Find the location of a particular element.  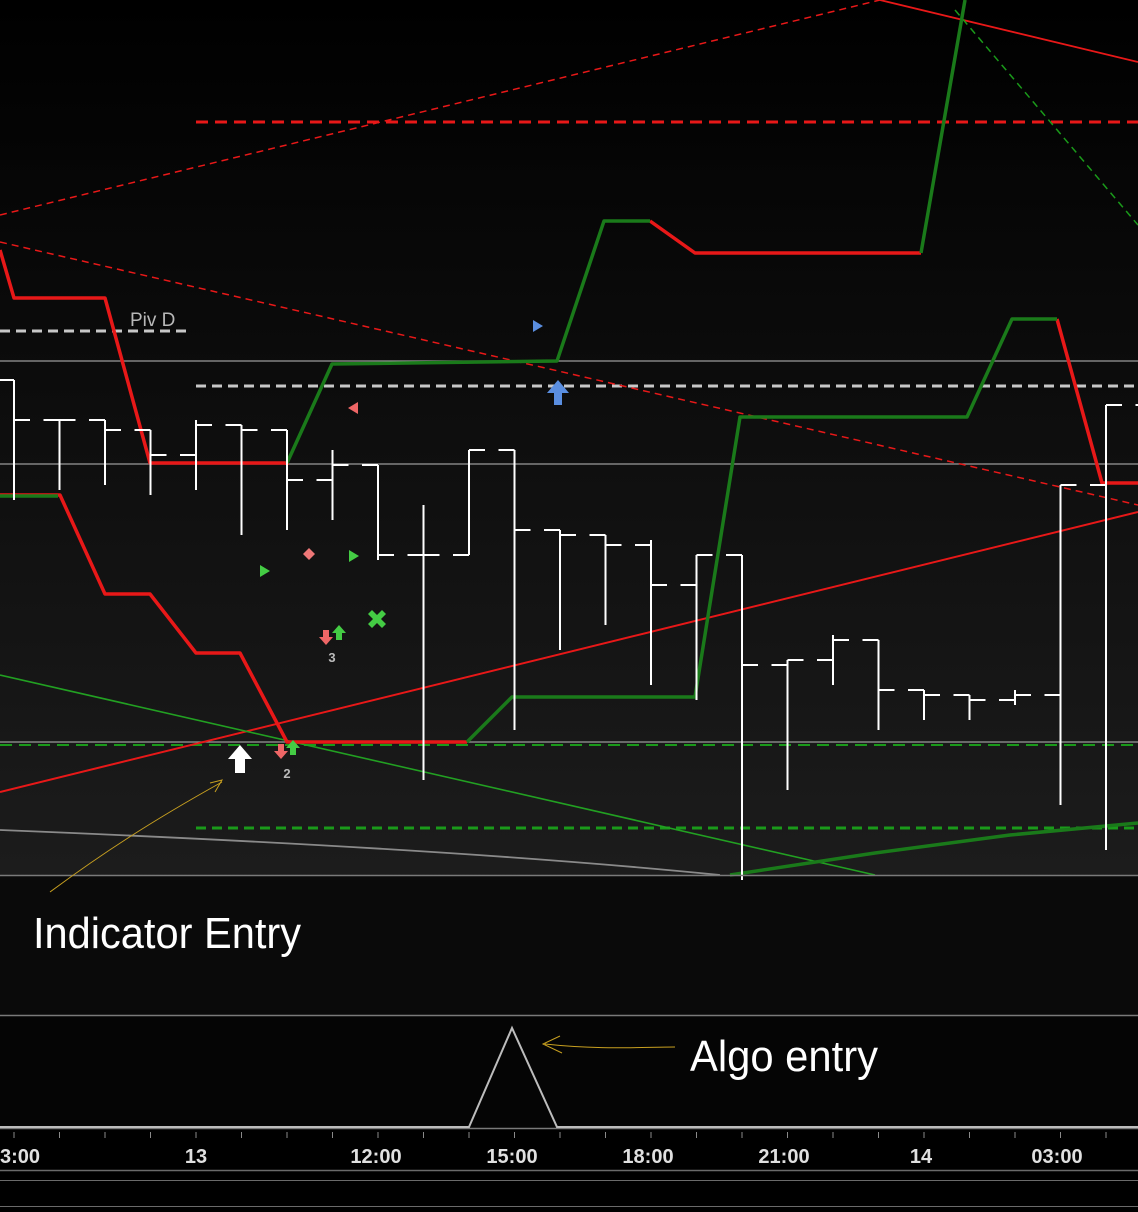

time-axis-label: 3:00 is located at coordinates (20, 1157).